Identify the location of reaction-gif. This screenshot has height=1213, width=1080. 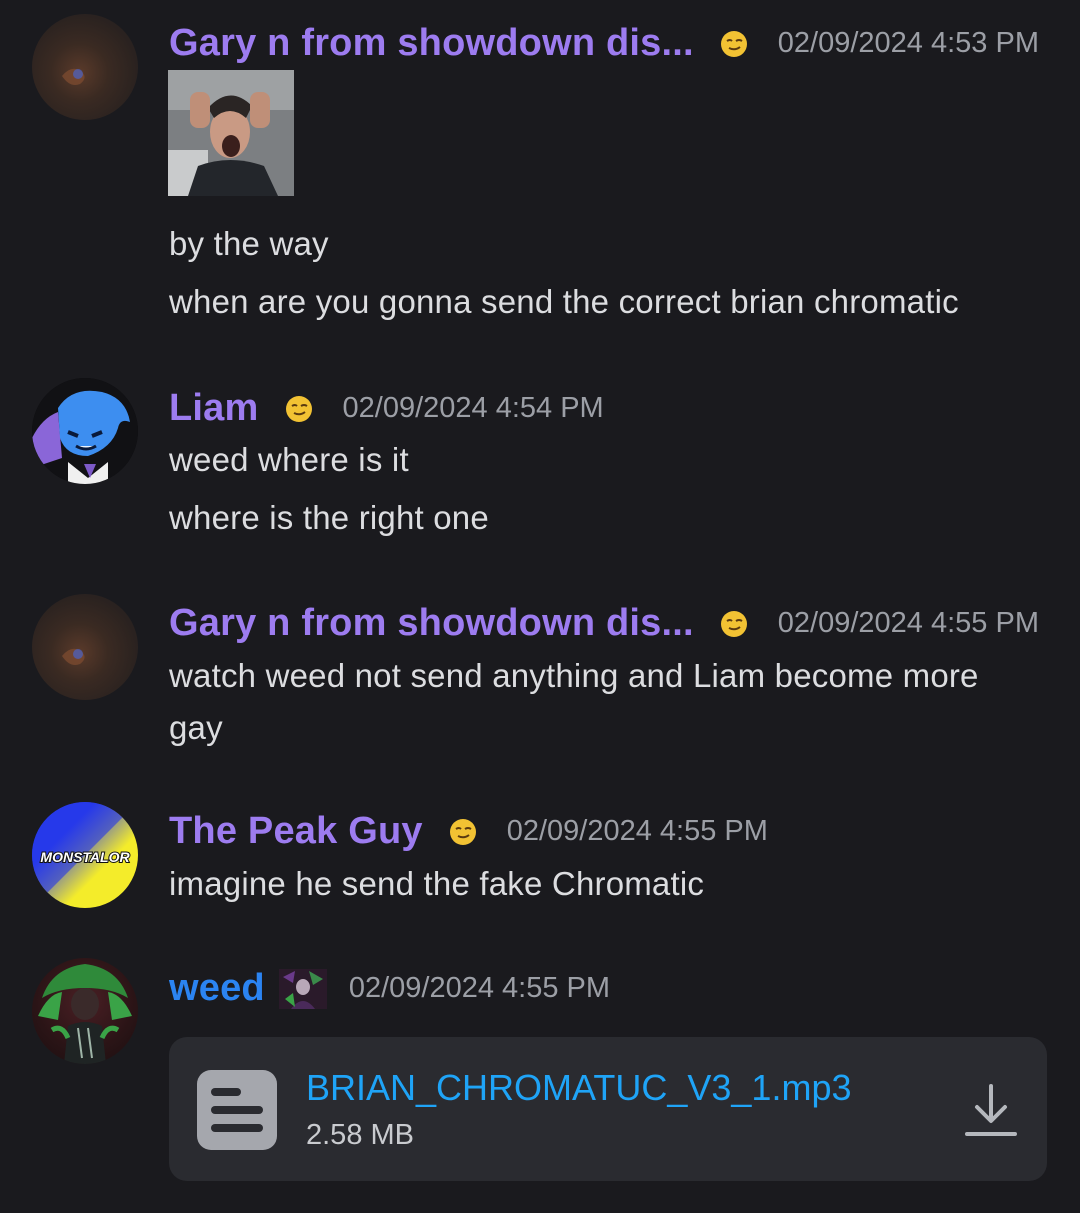
(231, 133).